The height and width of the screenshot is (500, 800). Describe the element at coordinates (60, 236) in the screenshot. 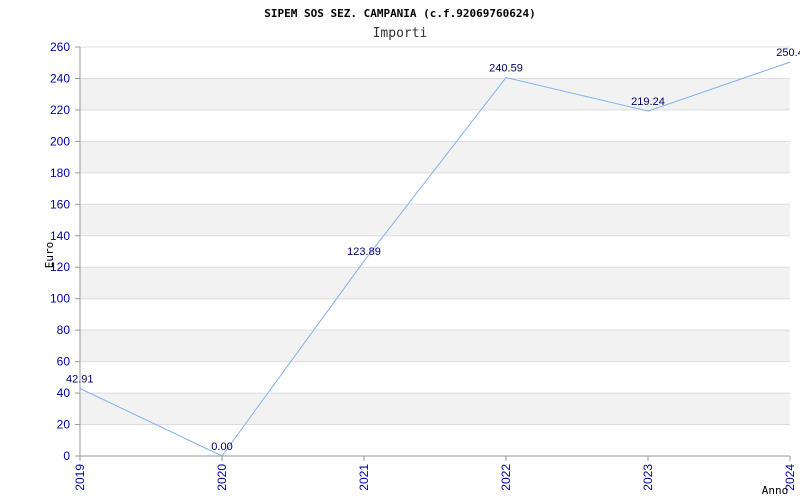

I see `y-tick-label: 140` at that location.